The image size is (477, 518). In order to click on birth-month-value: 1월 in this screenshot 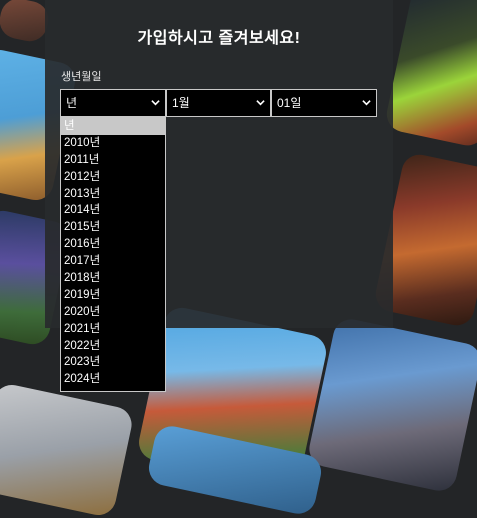, I will do `click(181, 103)`.